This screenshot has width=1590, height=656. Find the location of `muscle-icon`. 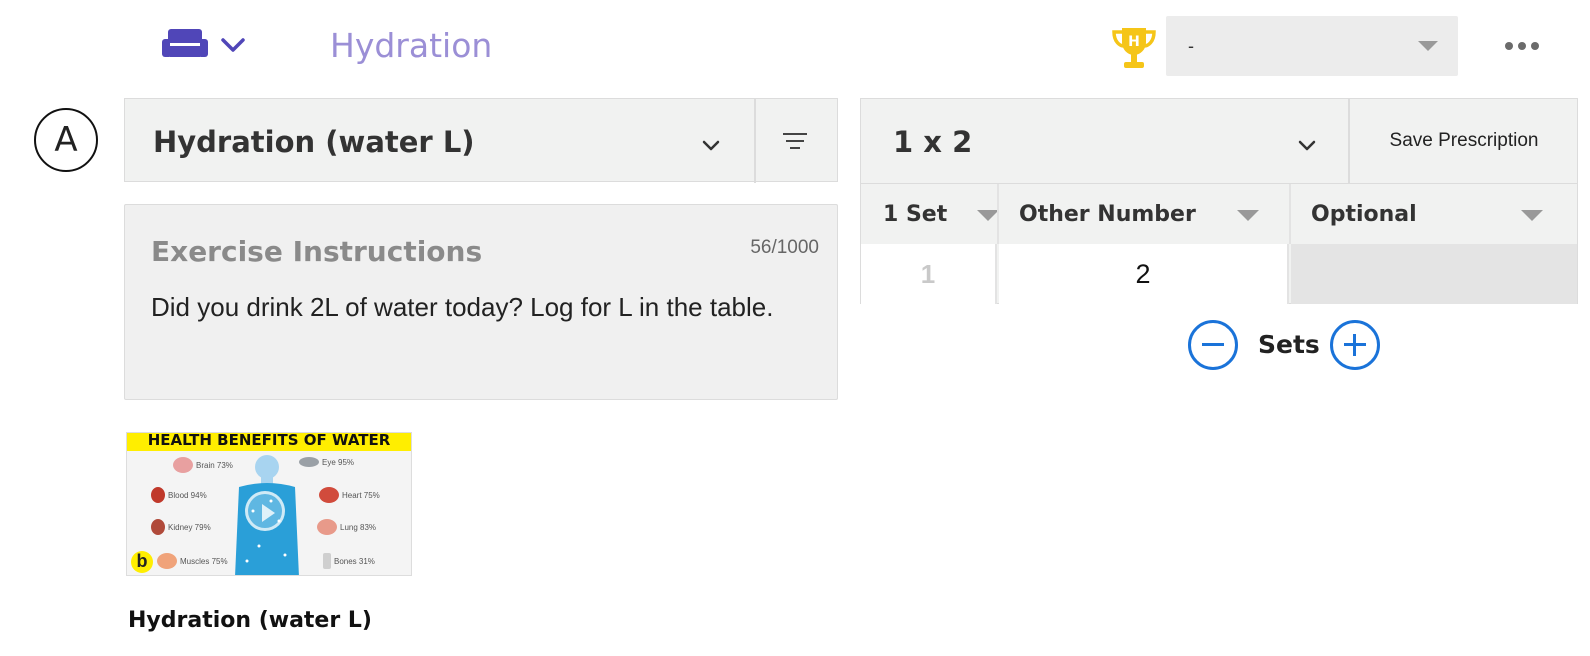

muscle-icon is located at coordinates (167, 561).